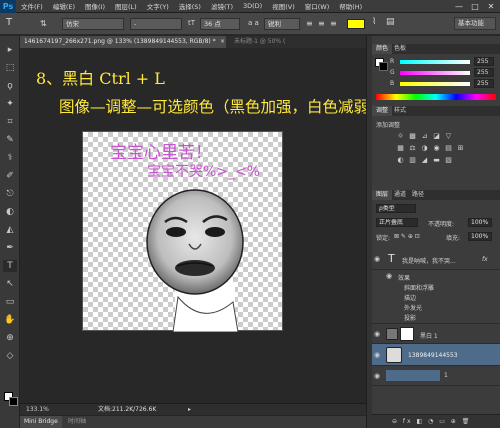 Image resolution: width=500 pixels, height=428 pixels. What do you see at coordinates (220, 24) in the screenshot?
I see `font-size-select: 36 点` at bounding box center [220, 24].